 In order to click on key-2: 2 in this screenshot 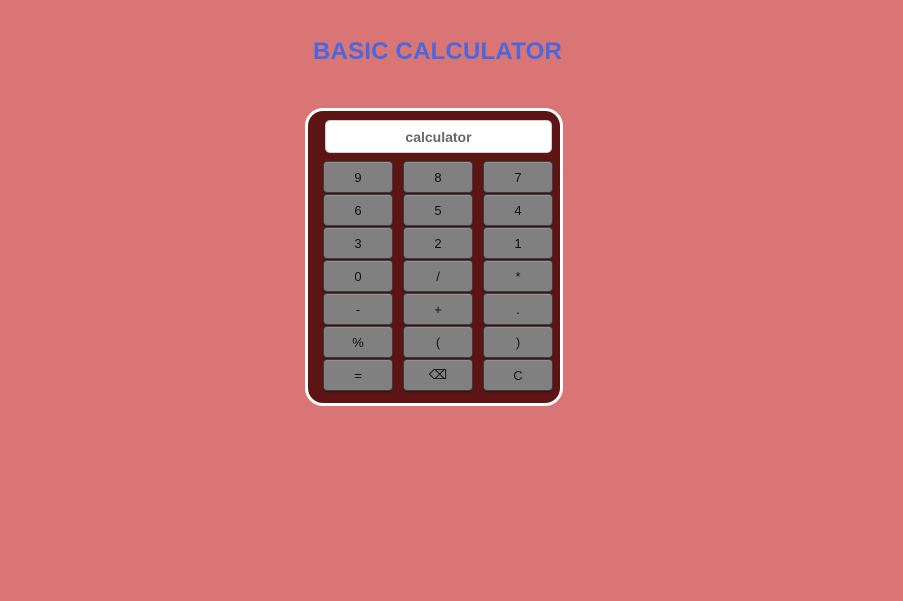, I will do `click(438, 243)`.